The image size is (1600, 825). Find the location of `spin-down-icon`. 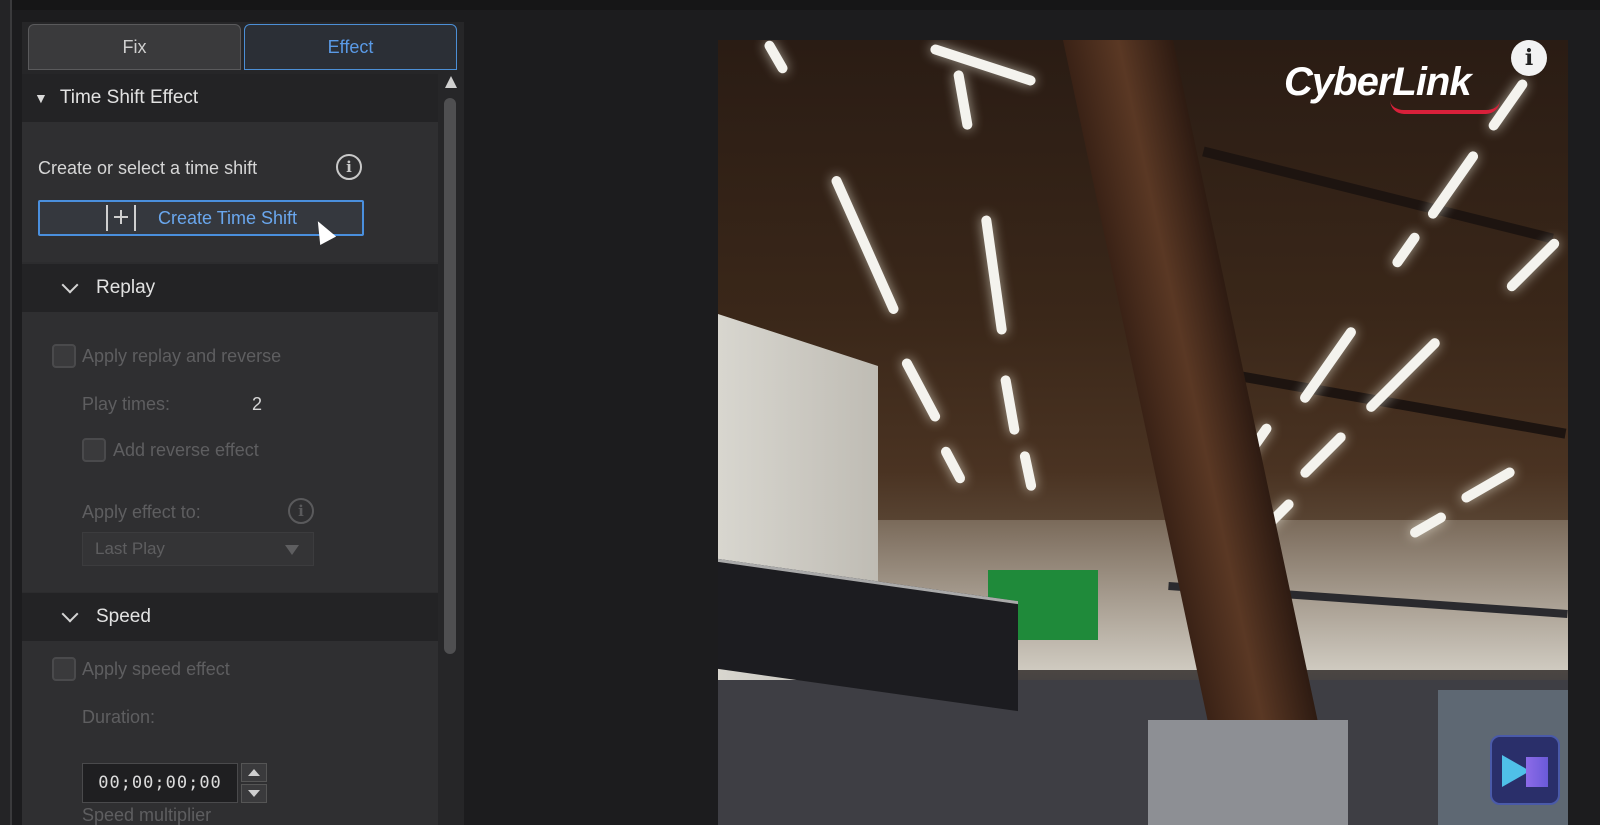

spin-down-icon is located at coordinates (254, 793).